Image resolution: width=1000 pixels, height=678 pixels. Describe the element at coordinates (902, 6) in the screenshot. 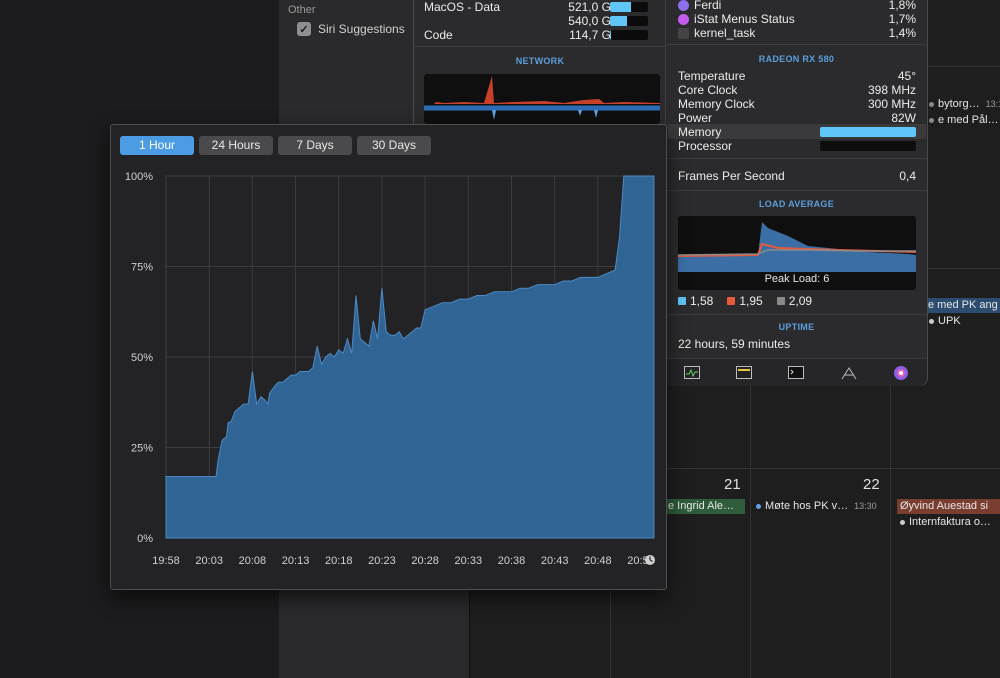

I see `process-cpu: 1,8%` at that location.